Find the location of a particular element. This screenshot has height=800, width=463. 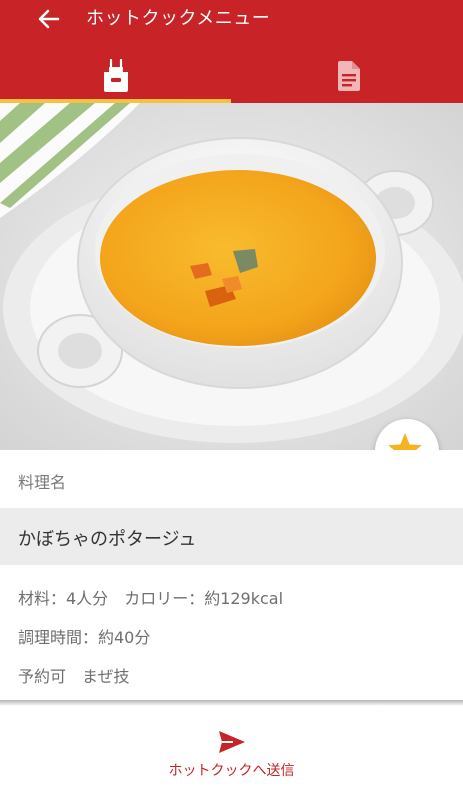

cook-time-line: 調理時間：約40分 is located at coordinates (84, 636).